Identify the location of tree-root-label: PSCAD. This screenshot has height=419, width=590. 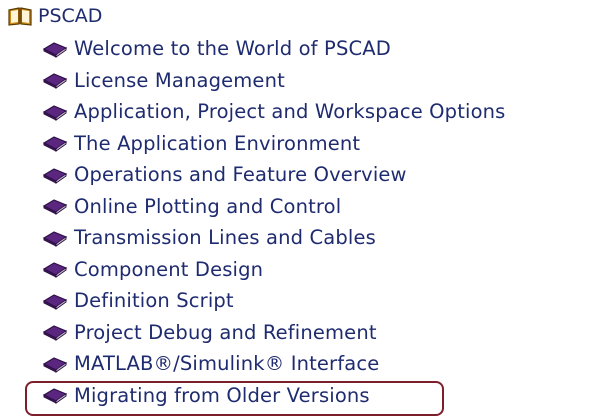
(70, 16).